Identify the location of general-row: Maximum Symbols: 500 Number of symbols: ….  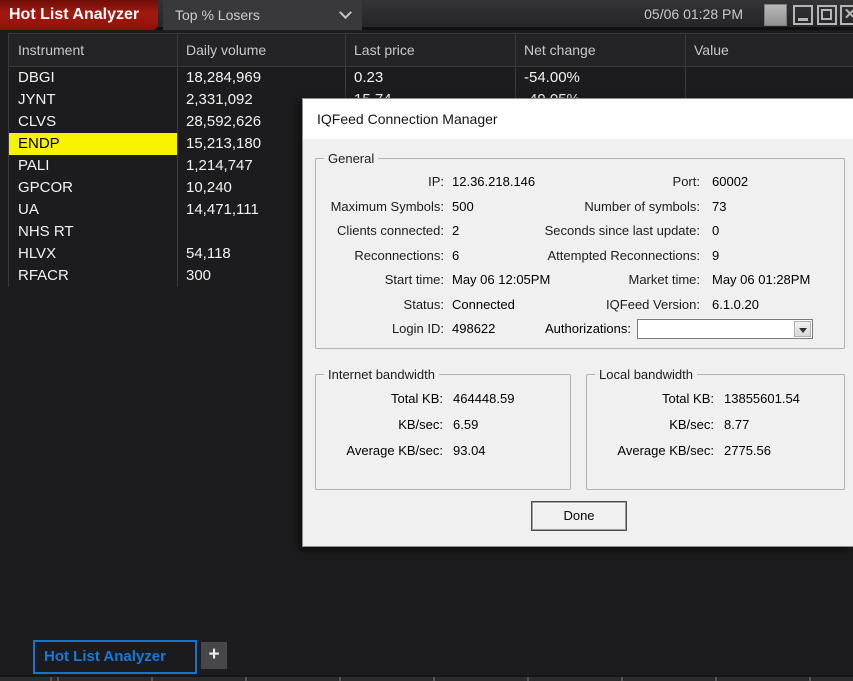
(585, 207).